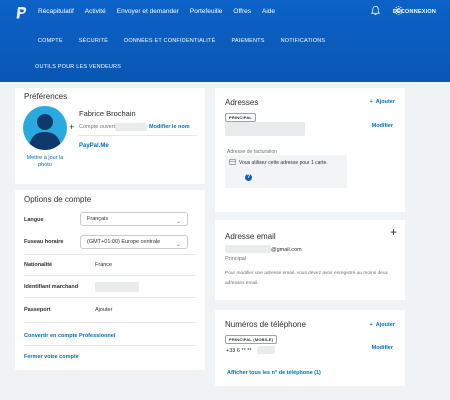 The image size is (450, 400). What do you see at coordinates (58, 199) in the screenshot?
I see `account-options-title: Options de compte` at bounding box center [58, 199].